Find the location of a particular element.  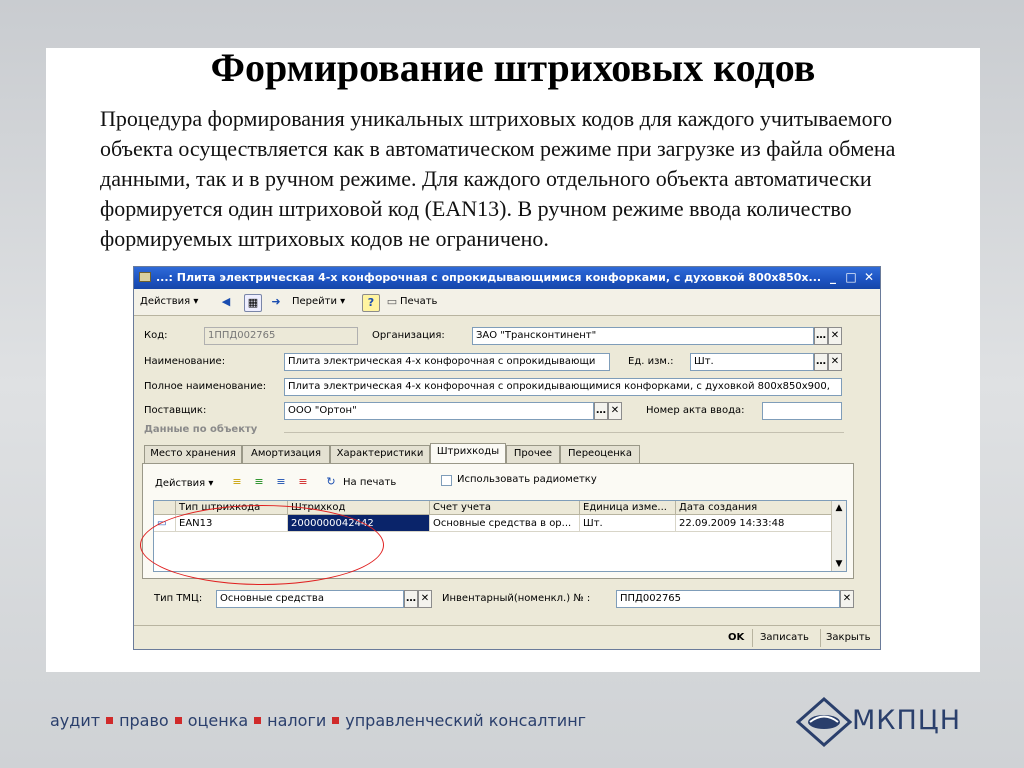

tab-storage: Место хранения is located at coordinates (193, 454).